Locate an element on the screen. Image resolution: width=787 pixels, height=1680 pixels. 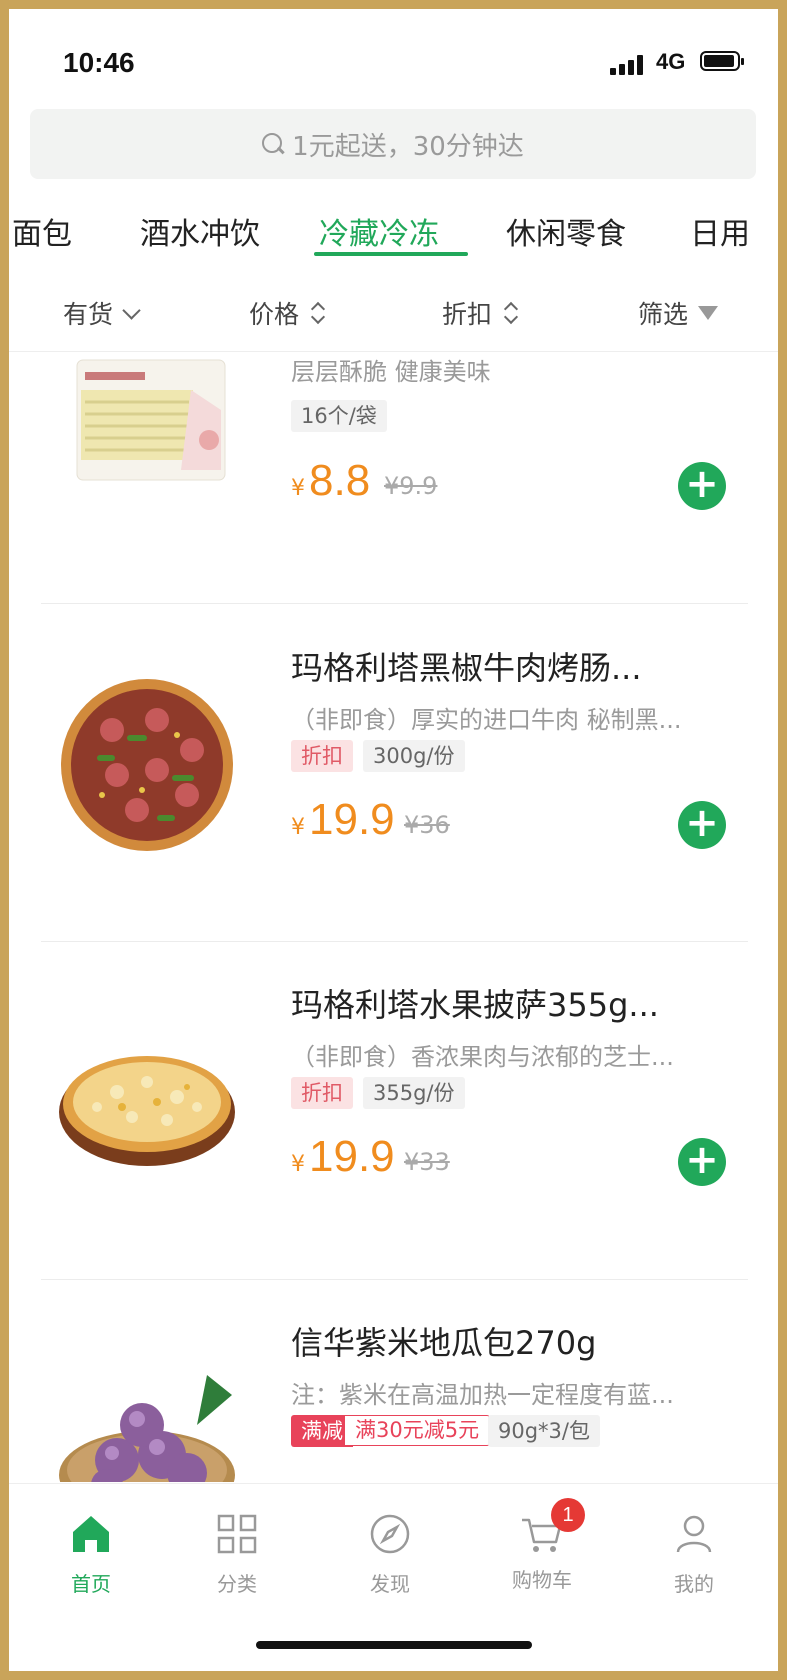
grid-icon is located at coordinates (237, 1534).